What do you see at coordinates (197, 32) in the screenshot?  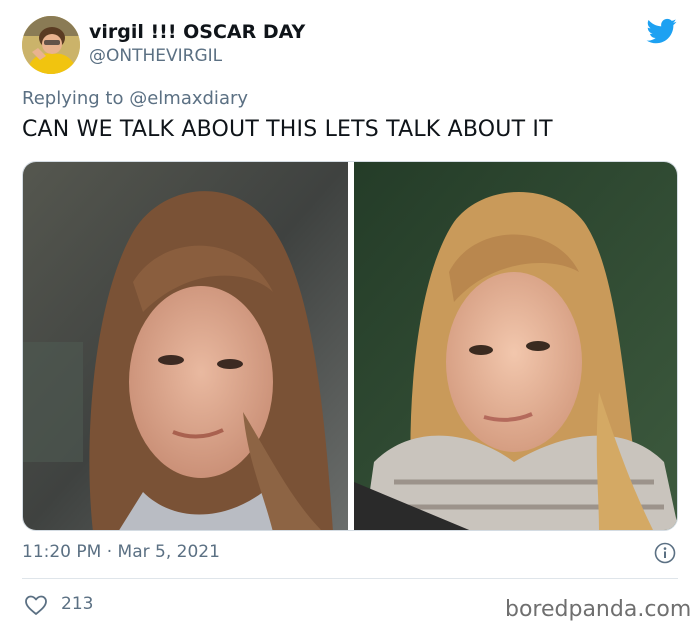 I see `display-name: virgil !!! OSCAR DAY` at bounding box center [197, 32].